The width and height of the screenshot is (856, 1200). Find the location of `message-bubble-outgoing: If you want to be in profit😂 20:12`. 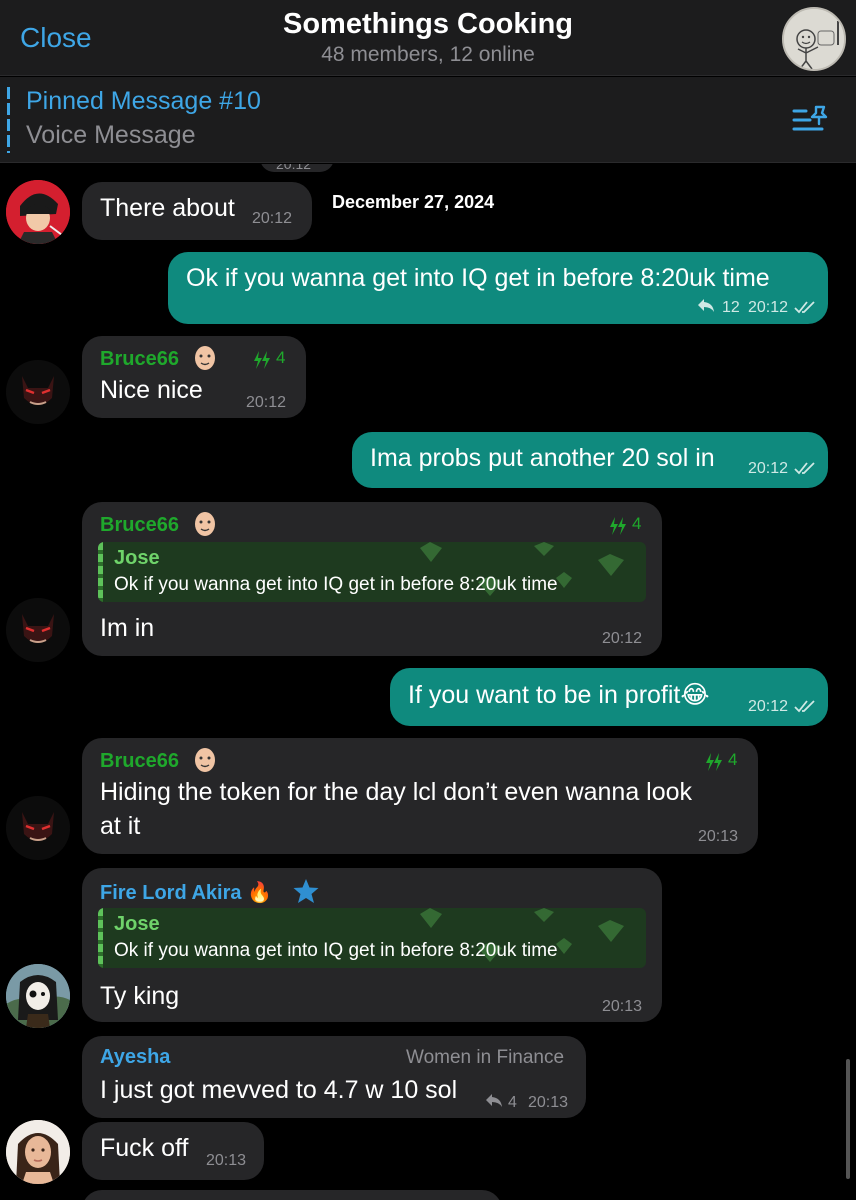

message-bubble-outgoing: If you want to be in profit😂 20:12 is located at coordinates (609, 697).